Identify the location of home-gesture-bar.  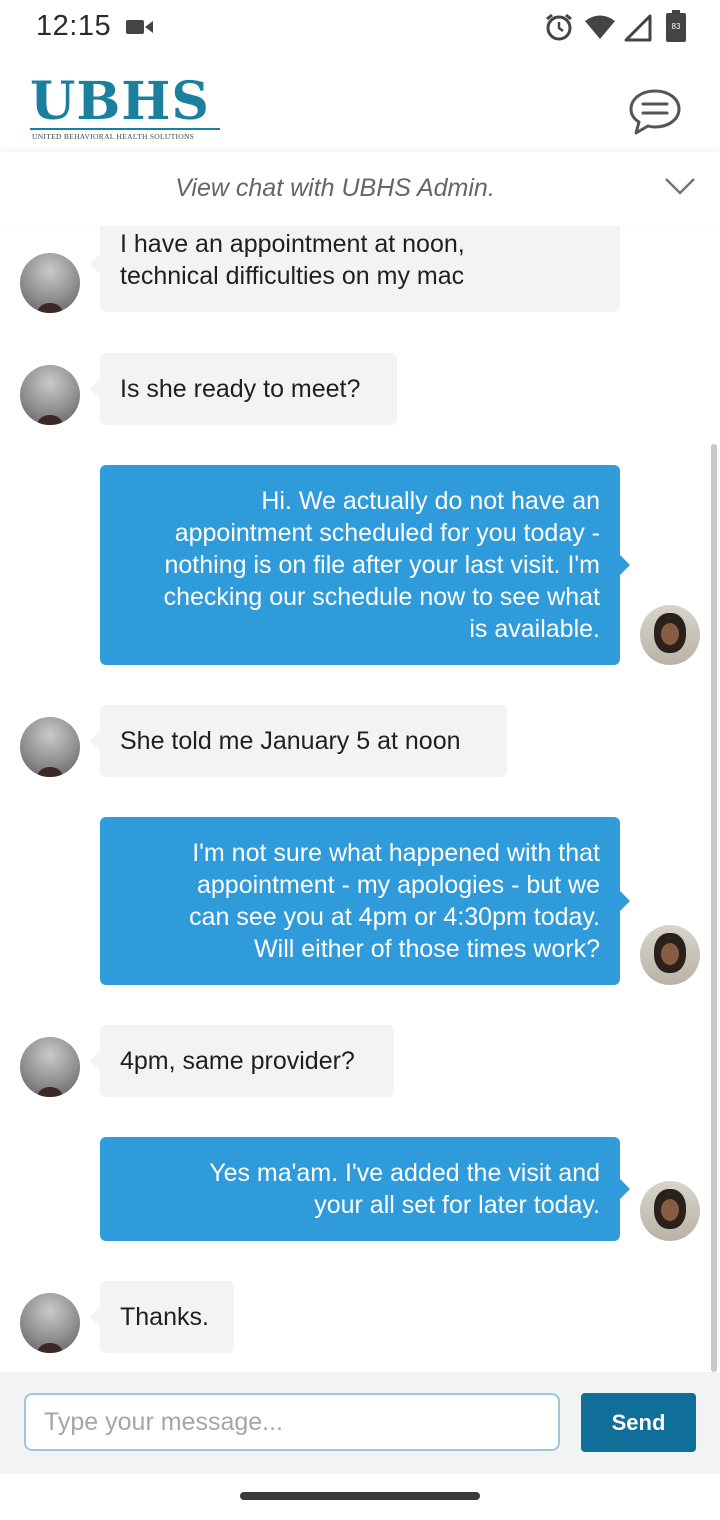
(360, 1496).